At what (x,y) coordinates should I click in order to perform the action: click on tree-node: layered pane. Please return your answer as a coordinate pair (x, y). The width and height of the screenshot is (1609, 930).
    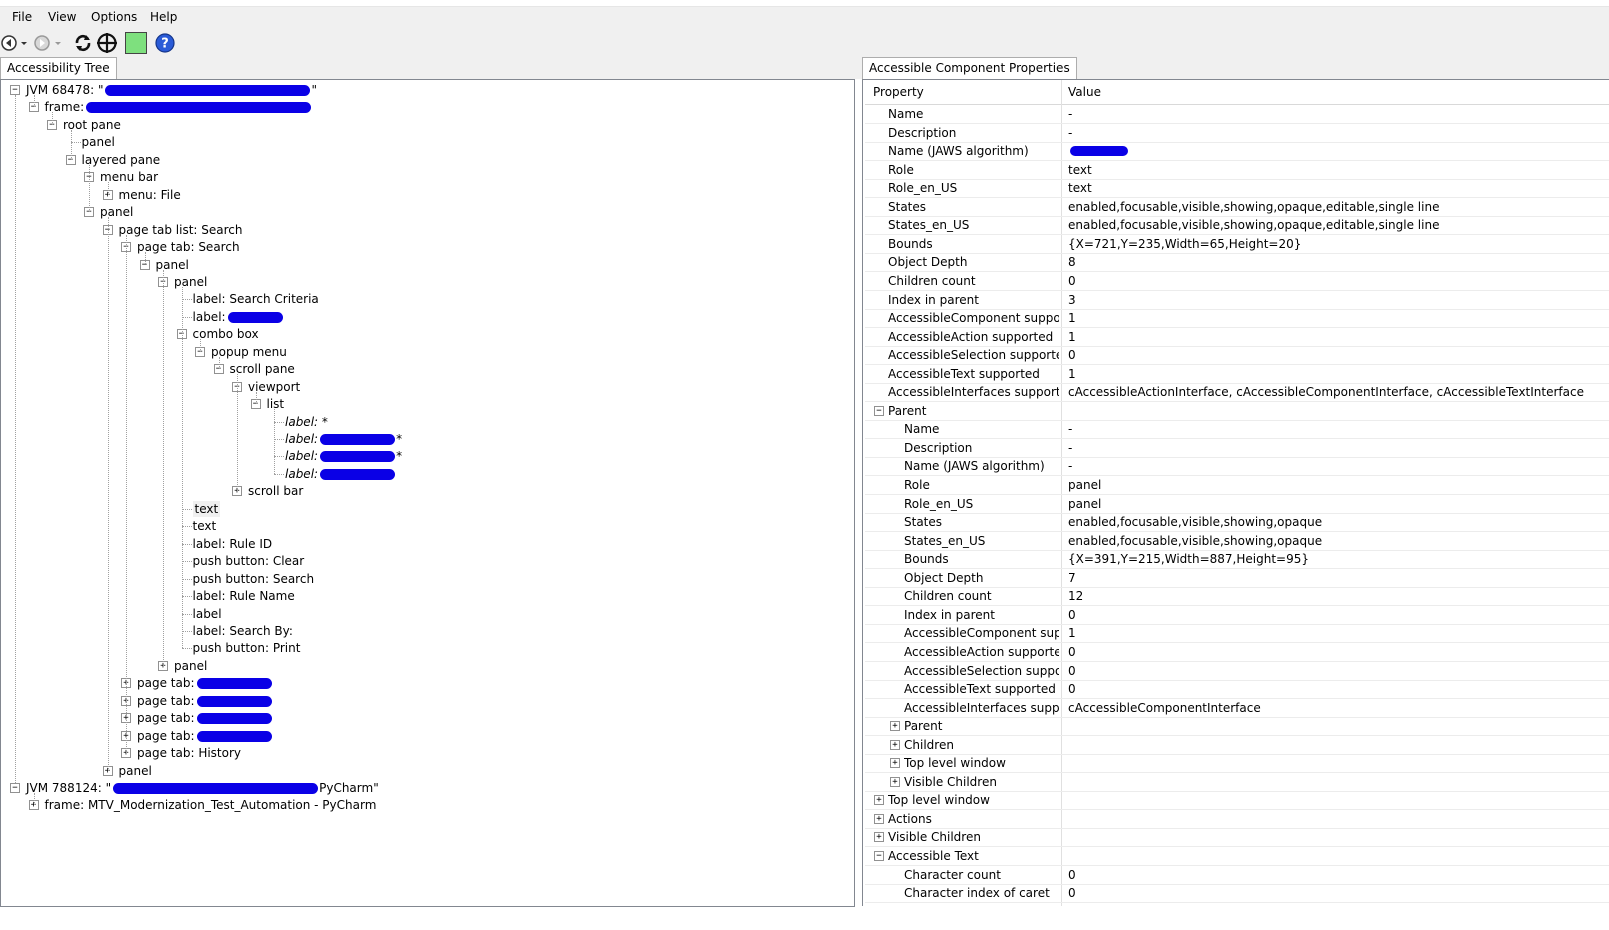
    Looking at the image, I should click on (121, 160).